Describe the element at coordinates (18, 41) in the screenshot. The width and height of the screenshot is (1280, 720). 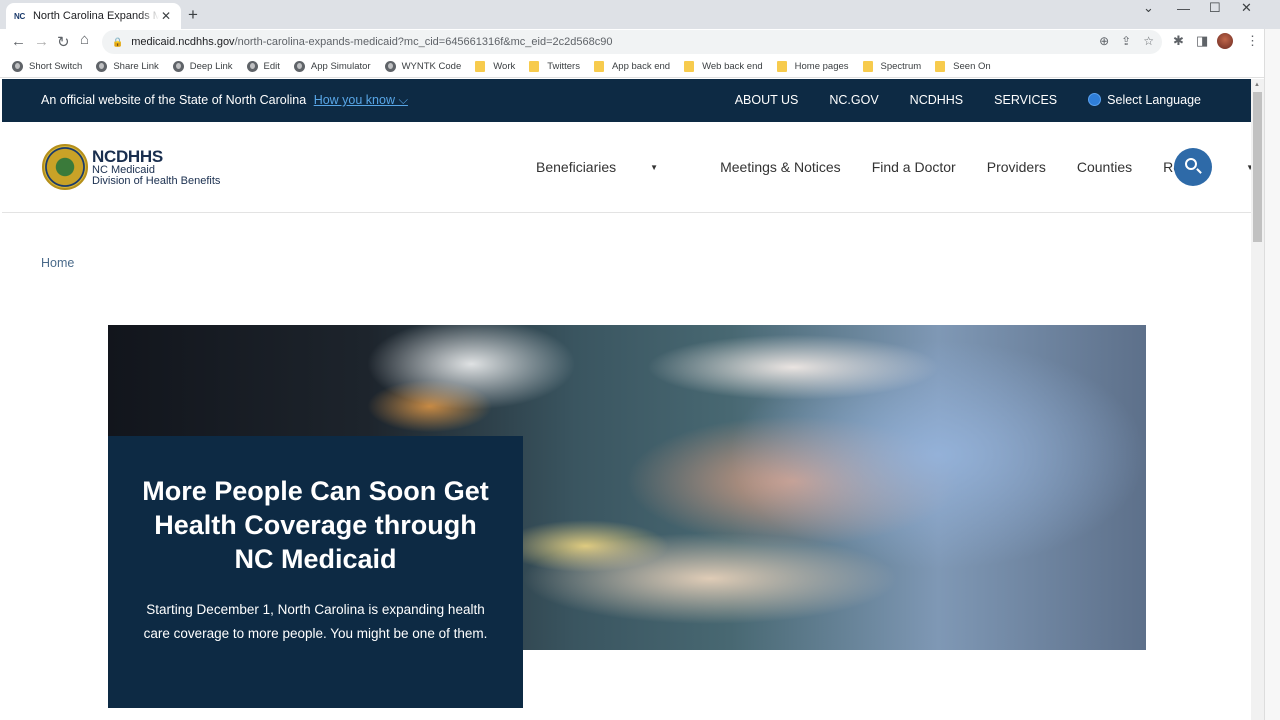
I see `back-button: ←` at that location.